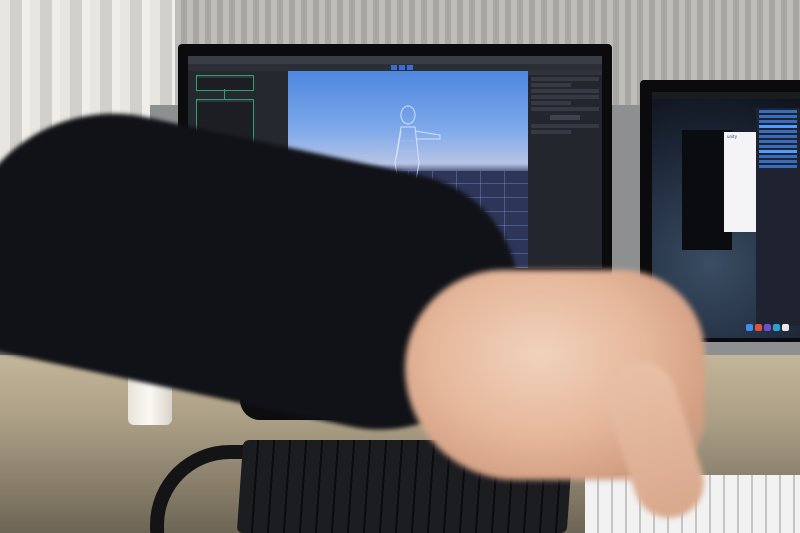  I want to click on inspector-title, so click(565, 73).